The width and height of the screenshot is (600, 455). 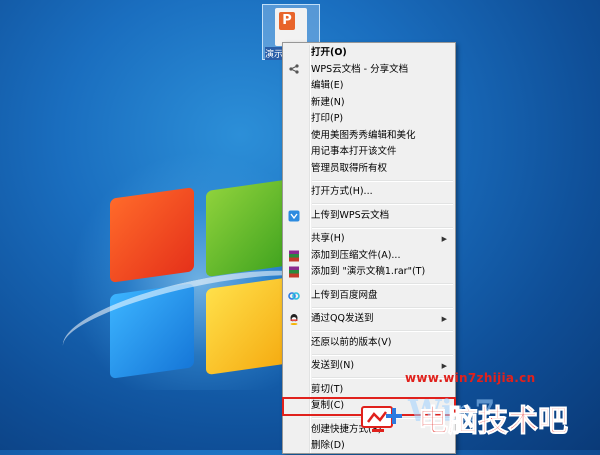 I want to click on menu-item-open: 打开(O), so click(x=369, y=53).